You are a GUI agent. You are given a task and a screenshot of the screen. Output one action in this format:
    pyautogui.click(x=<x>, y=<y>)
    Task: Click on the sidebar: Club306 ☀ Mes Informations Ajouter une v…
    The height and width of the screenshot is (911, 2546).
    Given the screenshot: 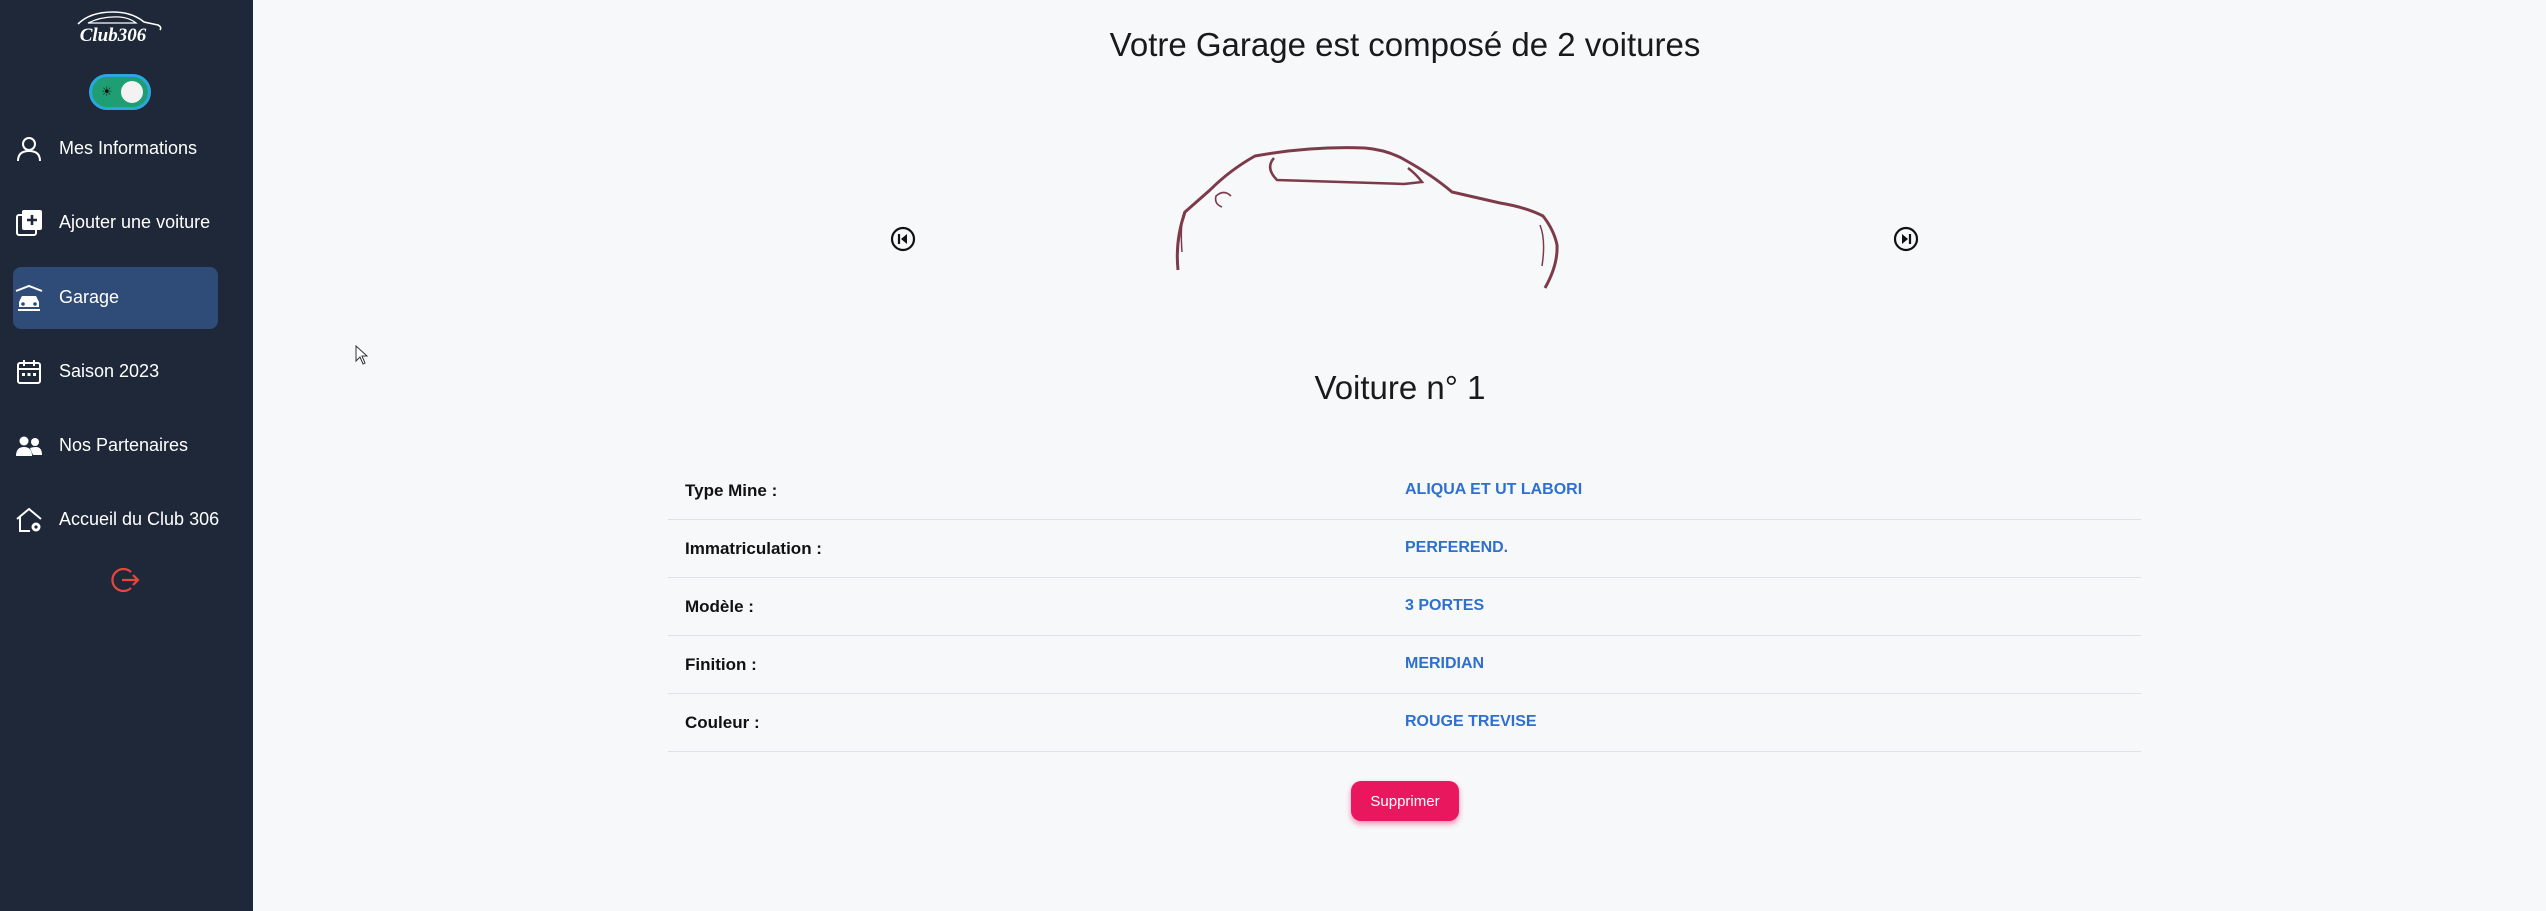 What is the action you would take?
    pyautogui.click(x=126, y=455)
    